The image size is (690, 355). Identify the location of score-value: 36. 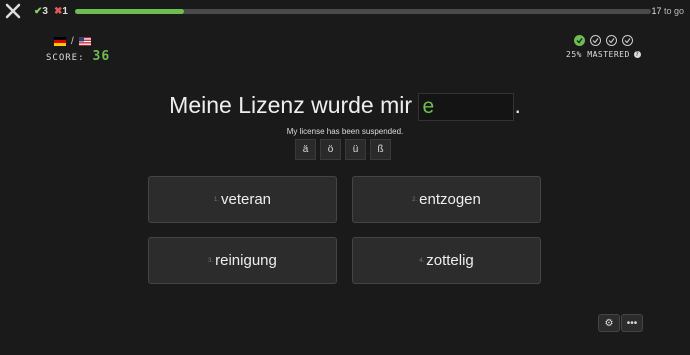
(101, 56).